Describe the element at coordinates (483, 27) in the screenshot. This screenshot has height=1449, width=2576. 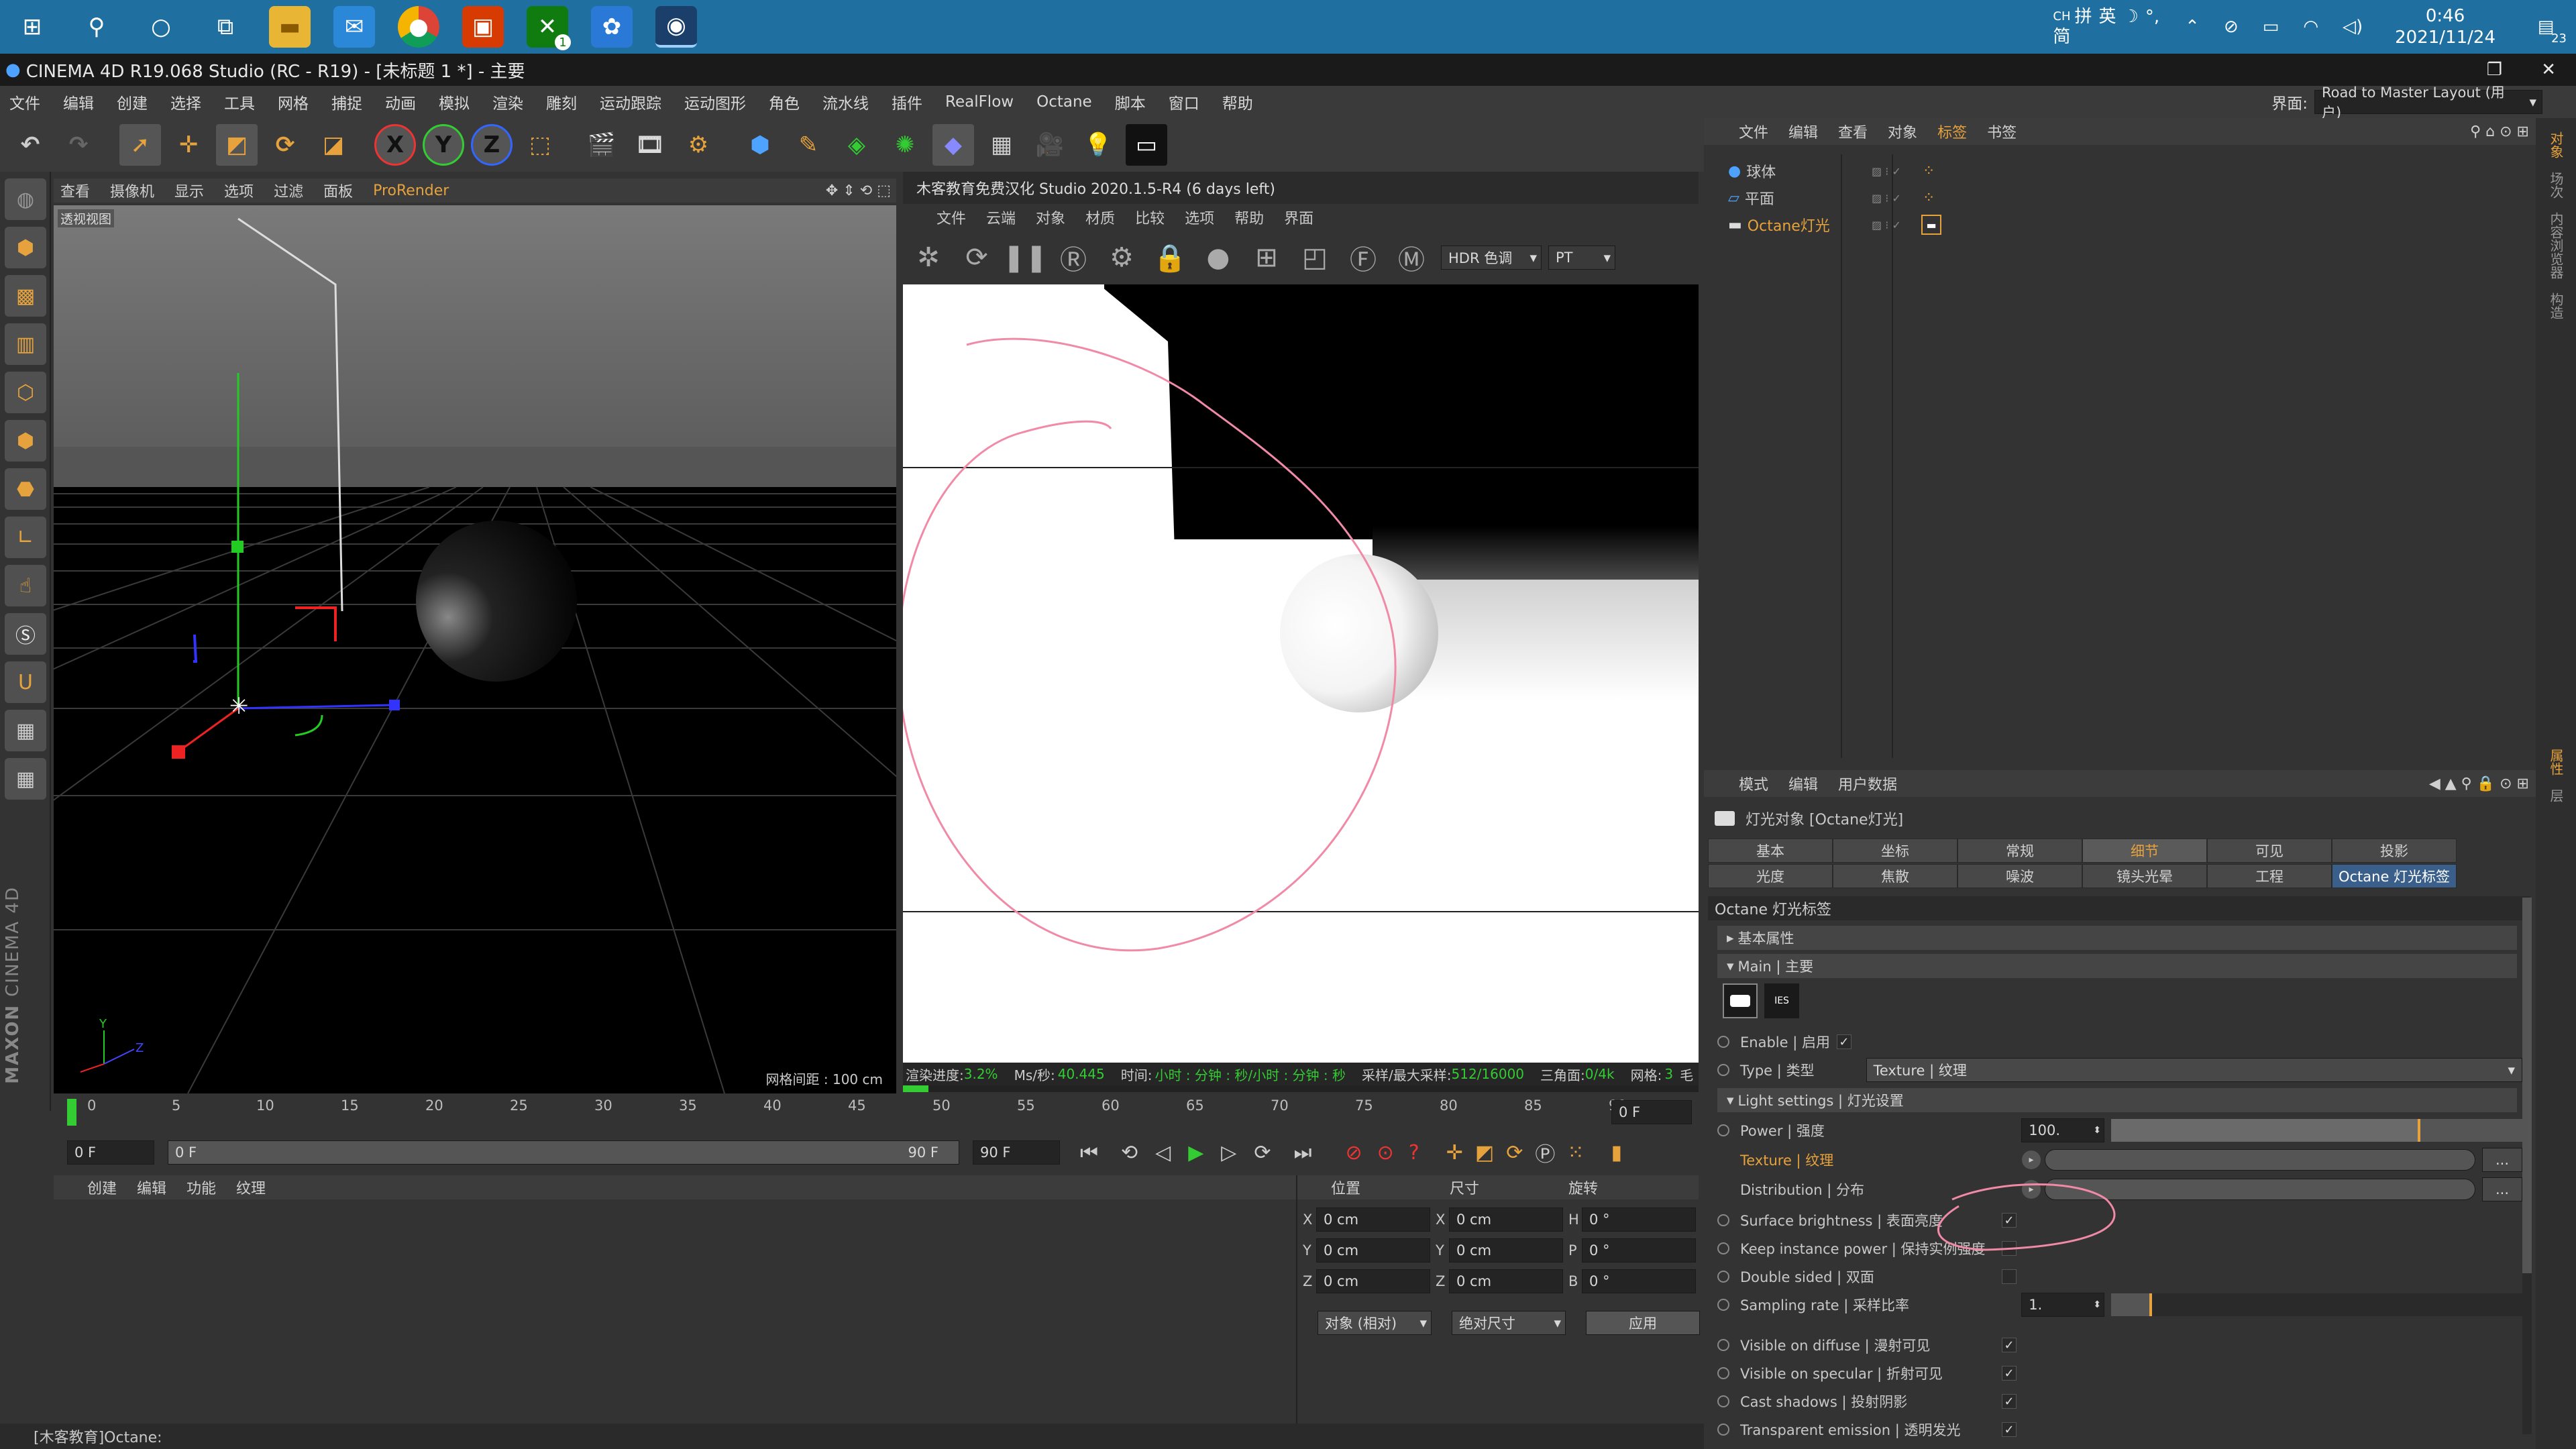
I see `office-icon: ▣` at that location.